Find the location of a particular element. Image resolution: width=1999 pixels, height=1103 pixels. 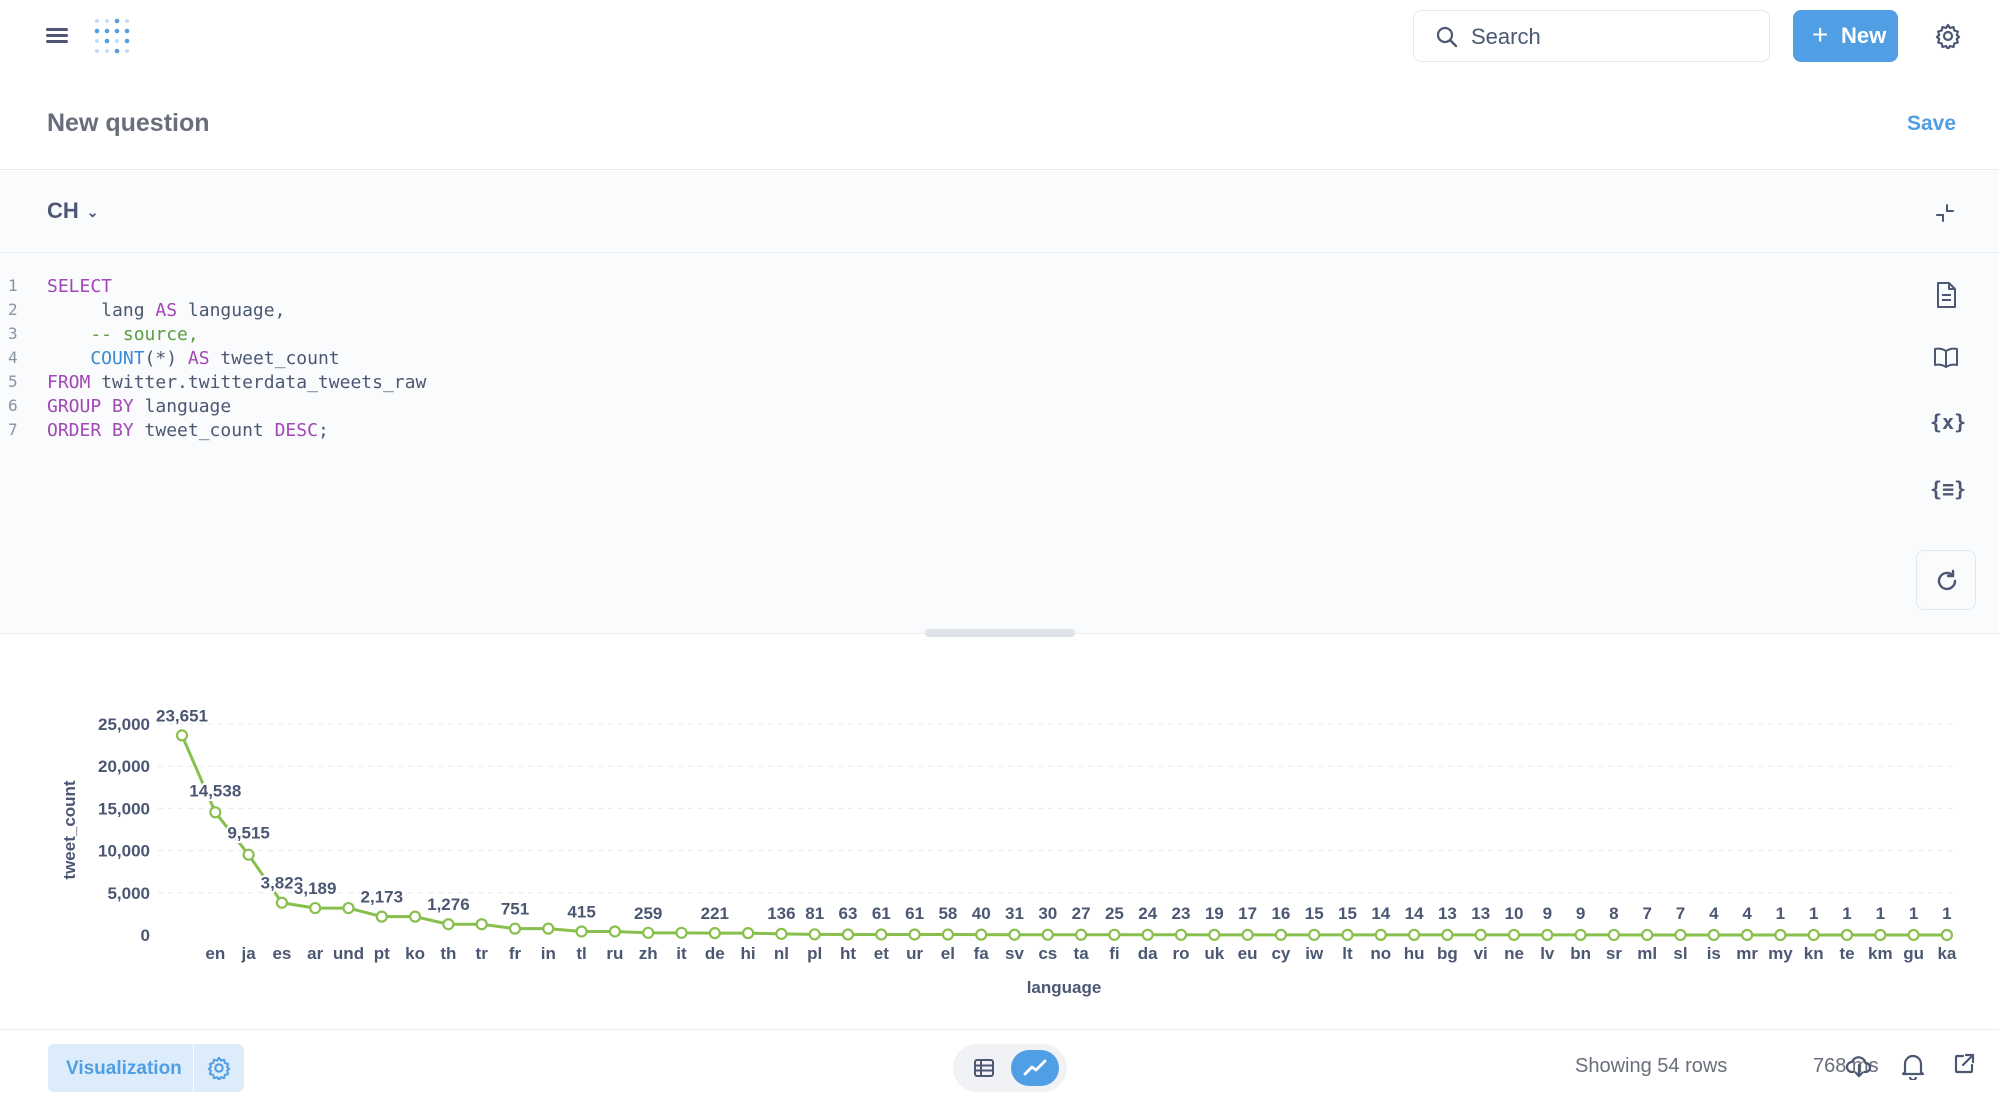

run-query-button is located at coordinates (1946, 580).